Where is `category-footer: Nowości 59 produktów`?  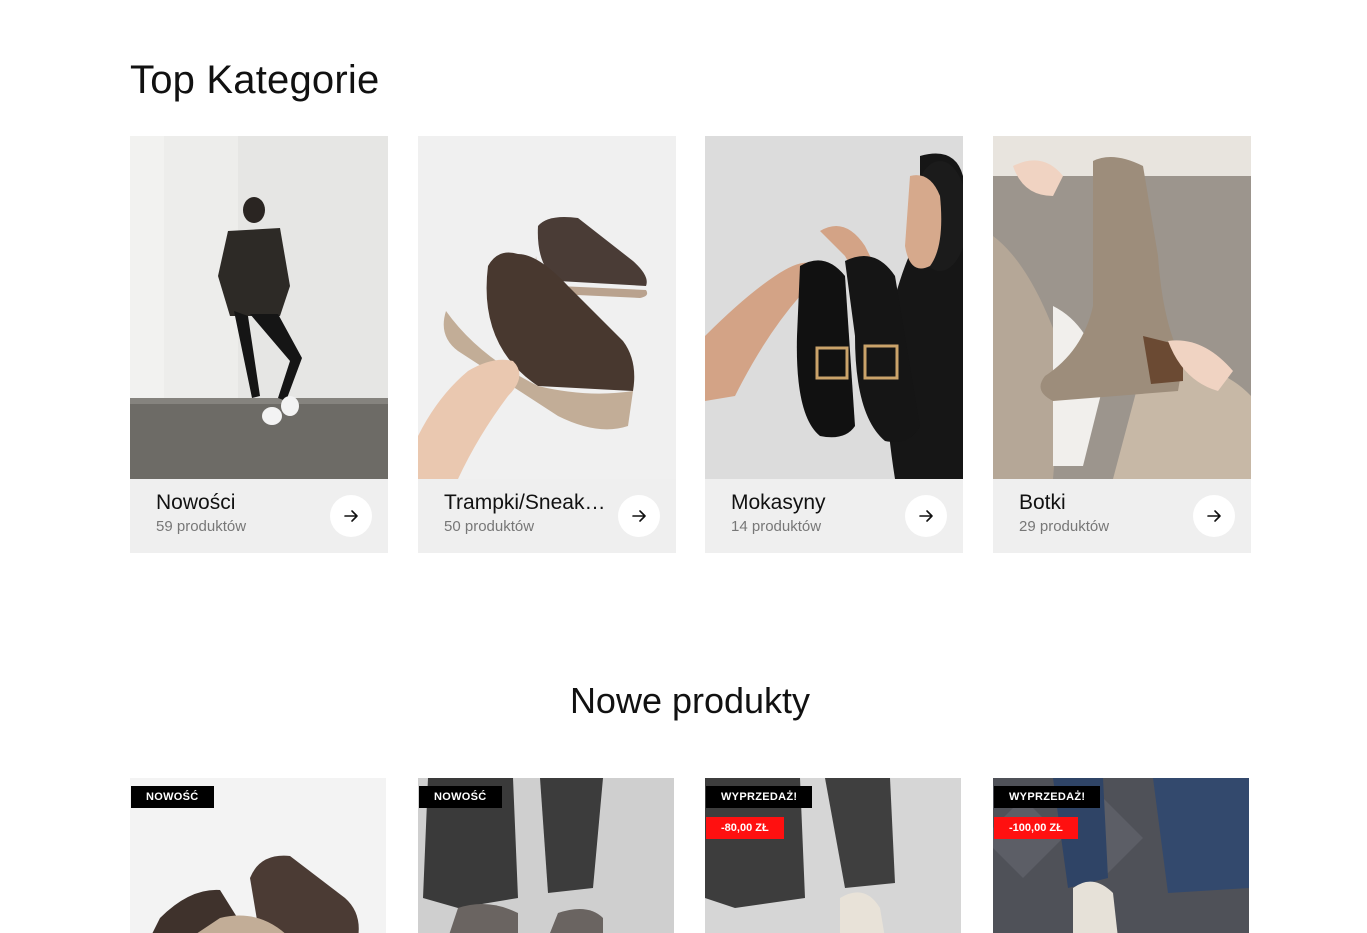
category-footer: Nowości 59 produktów is located at coordinates (259, 516).